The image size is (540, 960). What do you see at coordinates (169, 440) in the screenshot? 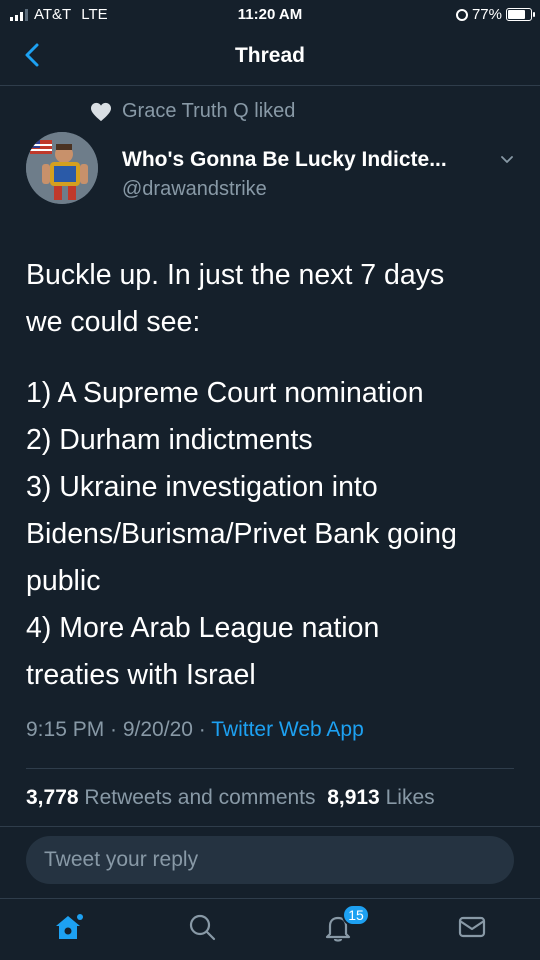
I see `tweet-line: 2) Durham indictments` at bounding box center [169, 440].